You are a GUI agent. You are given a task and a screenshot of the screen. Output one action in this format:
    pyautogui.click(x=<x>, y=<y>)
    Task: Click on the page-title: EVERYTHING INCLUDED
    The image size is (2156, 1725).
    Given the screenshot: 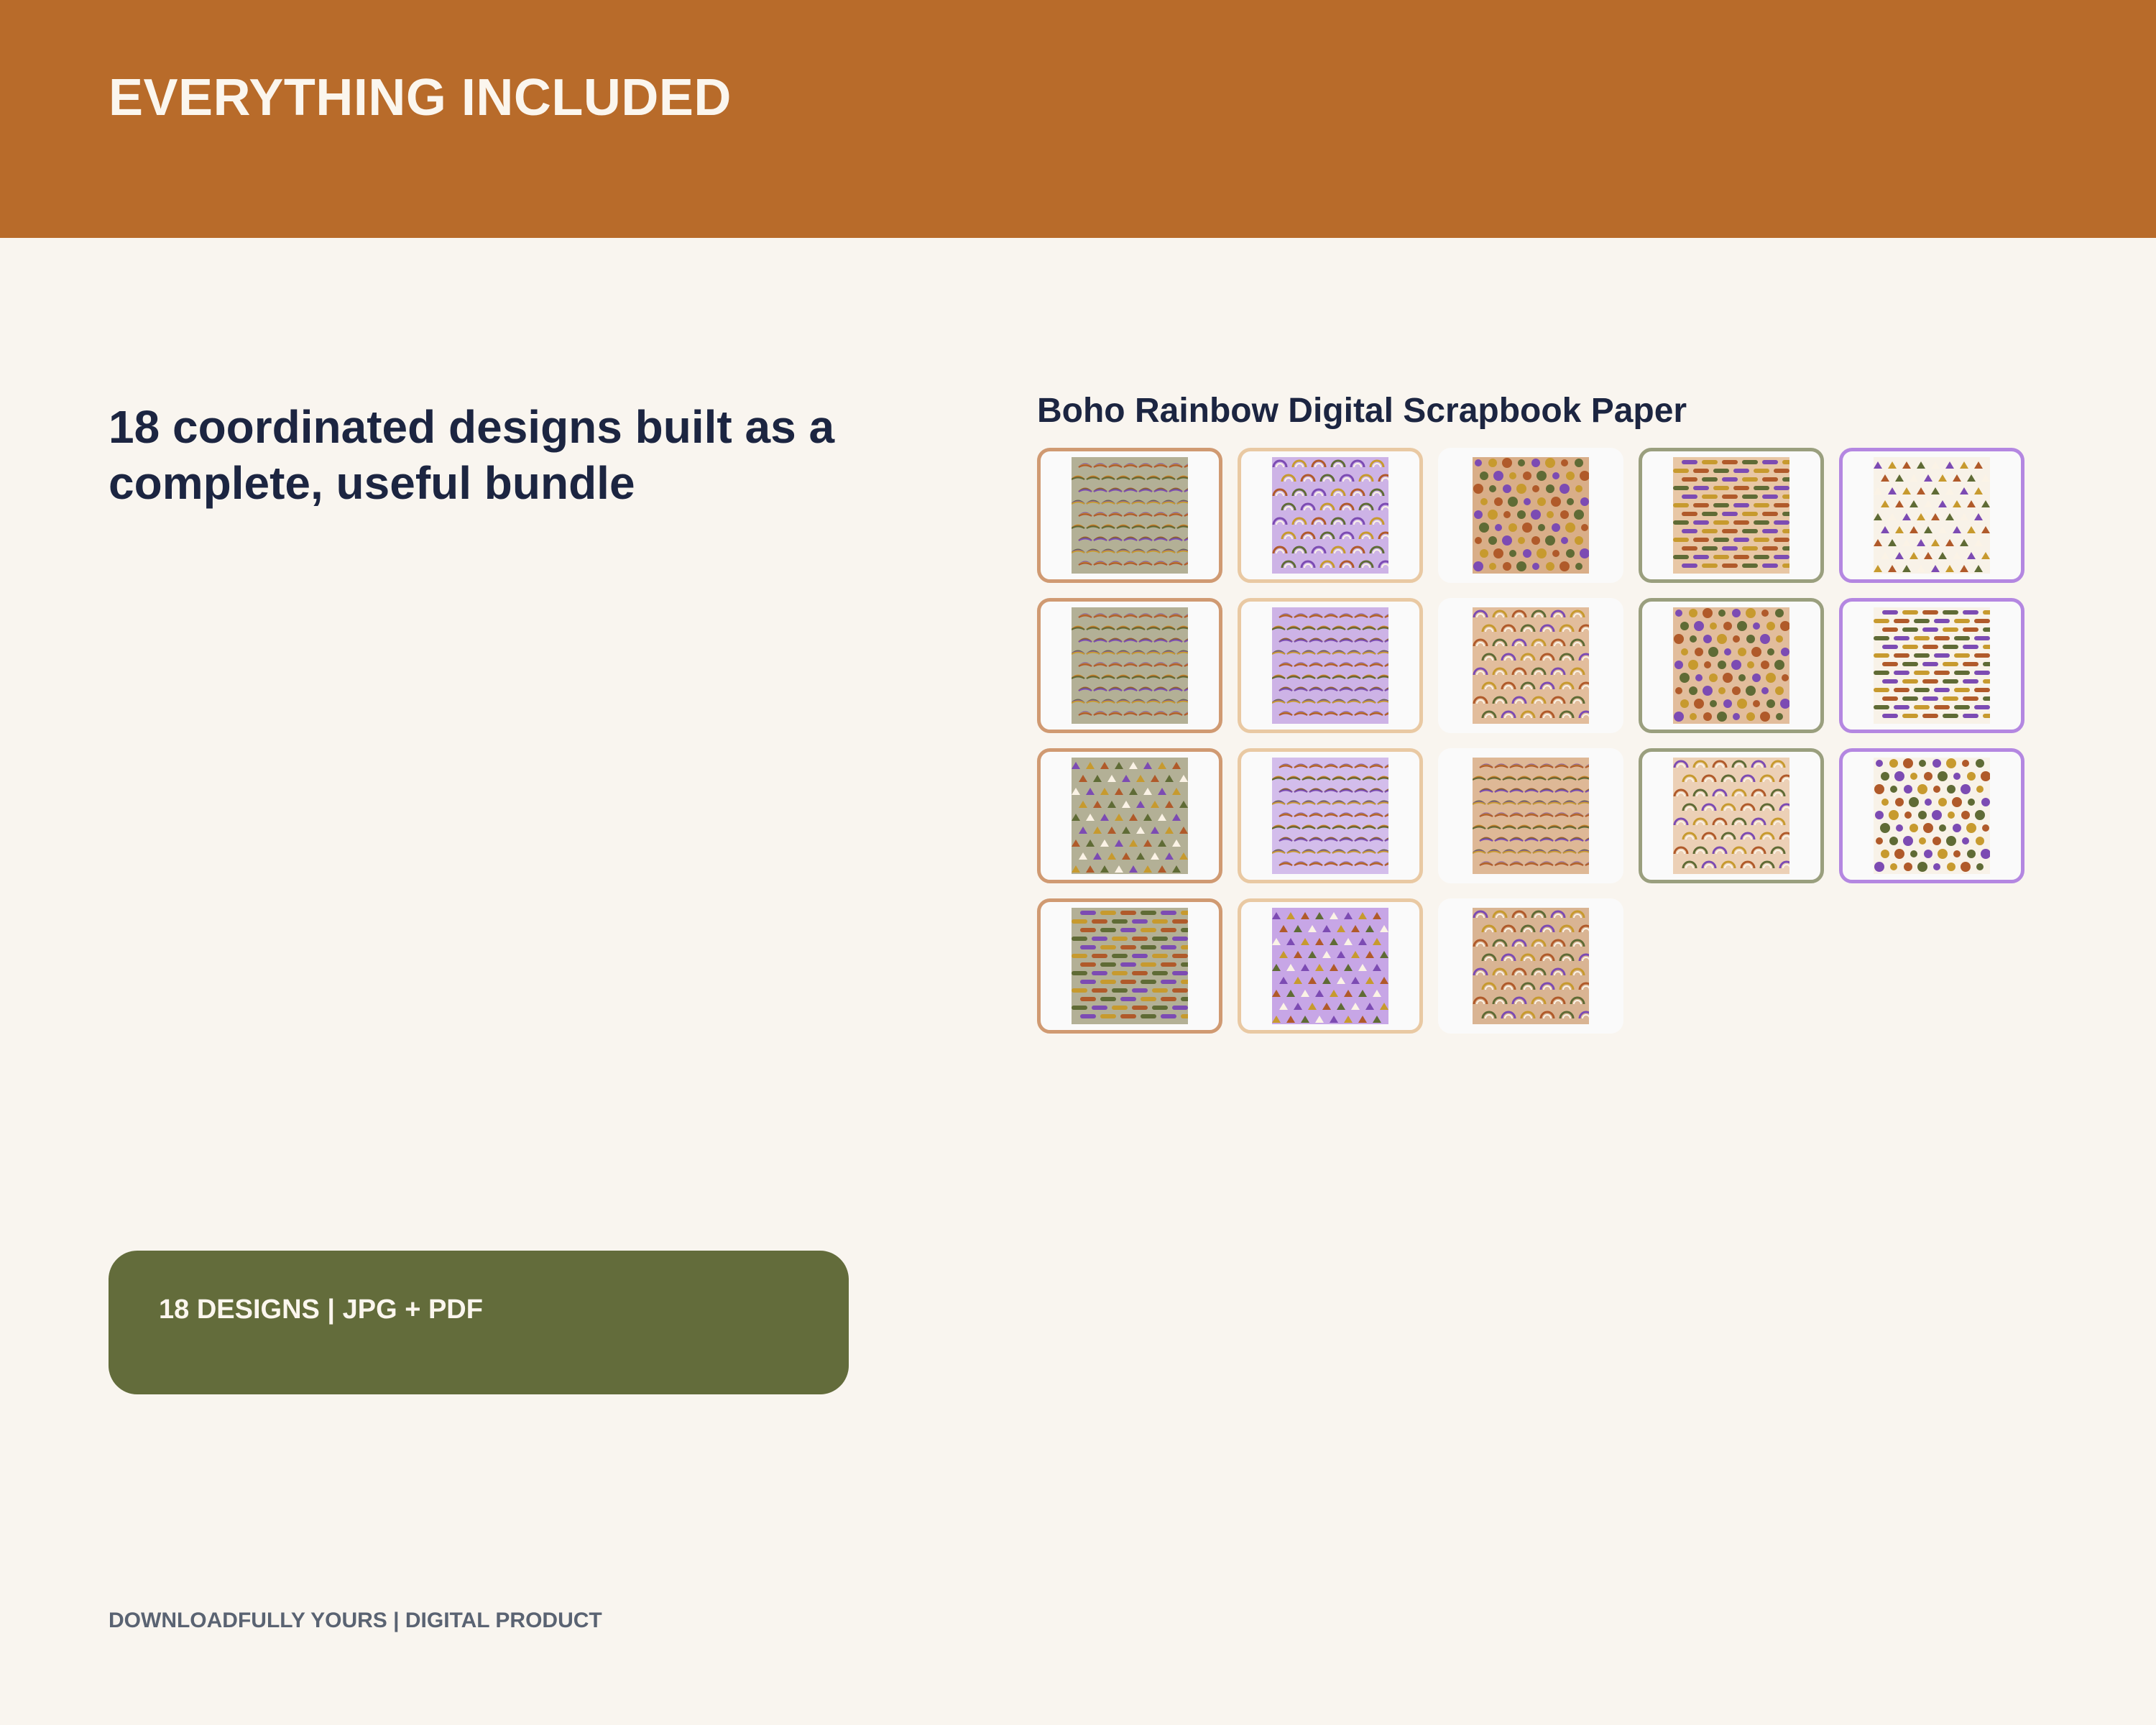 What is the action you would take?
    pyautogui.click(x=420, y=97)
    